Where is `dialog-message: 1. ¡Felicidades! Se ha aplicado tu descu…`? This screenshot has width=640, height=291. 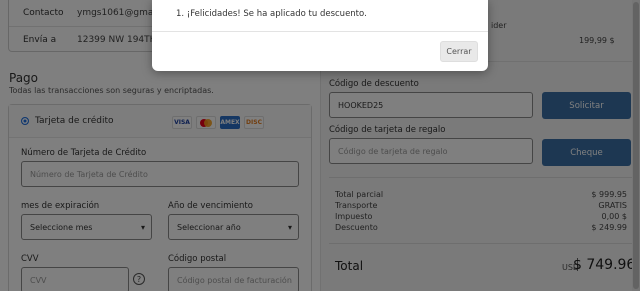
dialog-message: 1. ¡Felicidades! Se ha aplicado tu descu… is located at coordinates (271, 14).